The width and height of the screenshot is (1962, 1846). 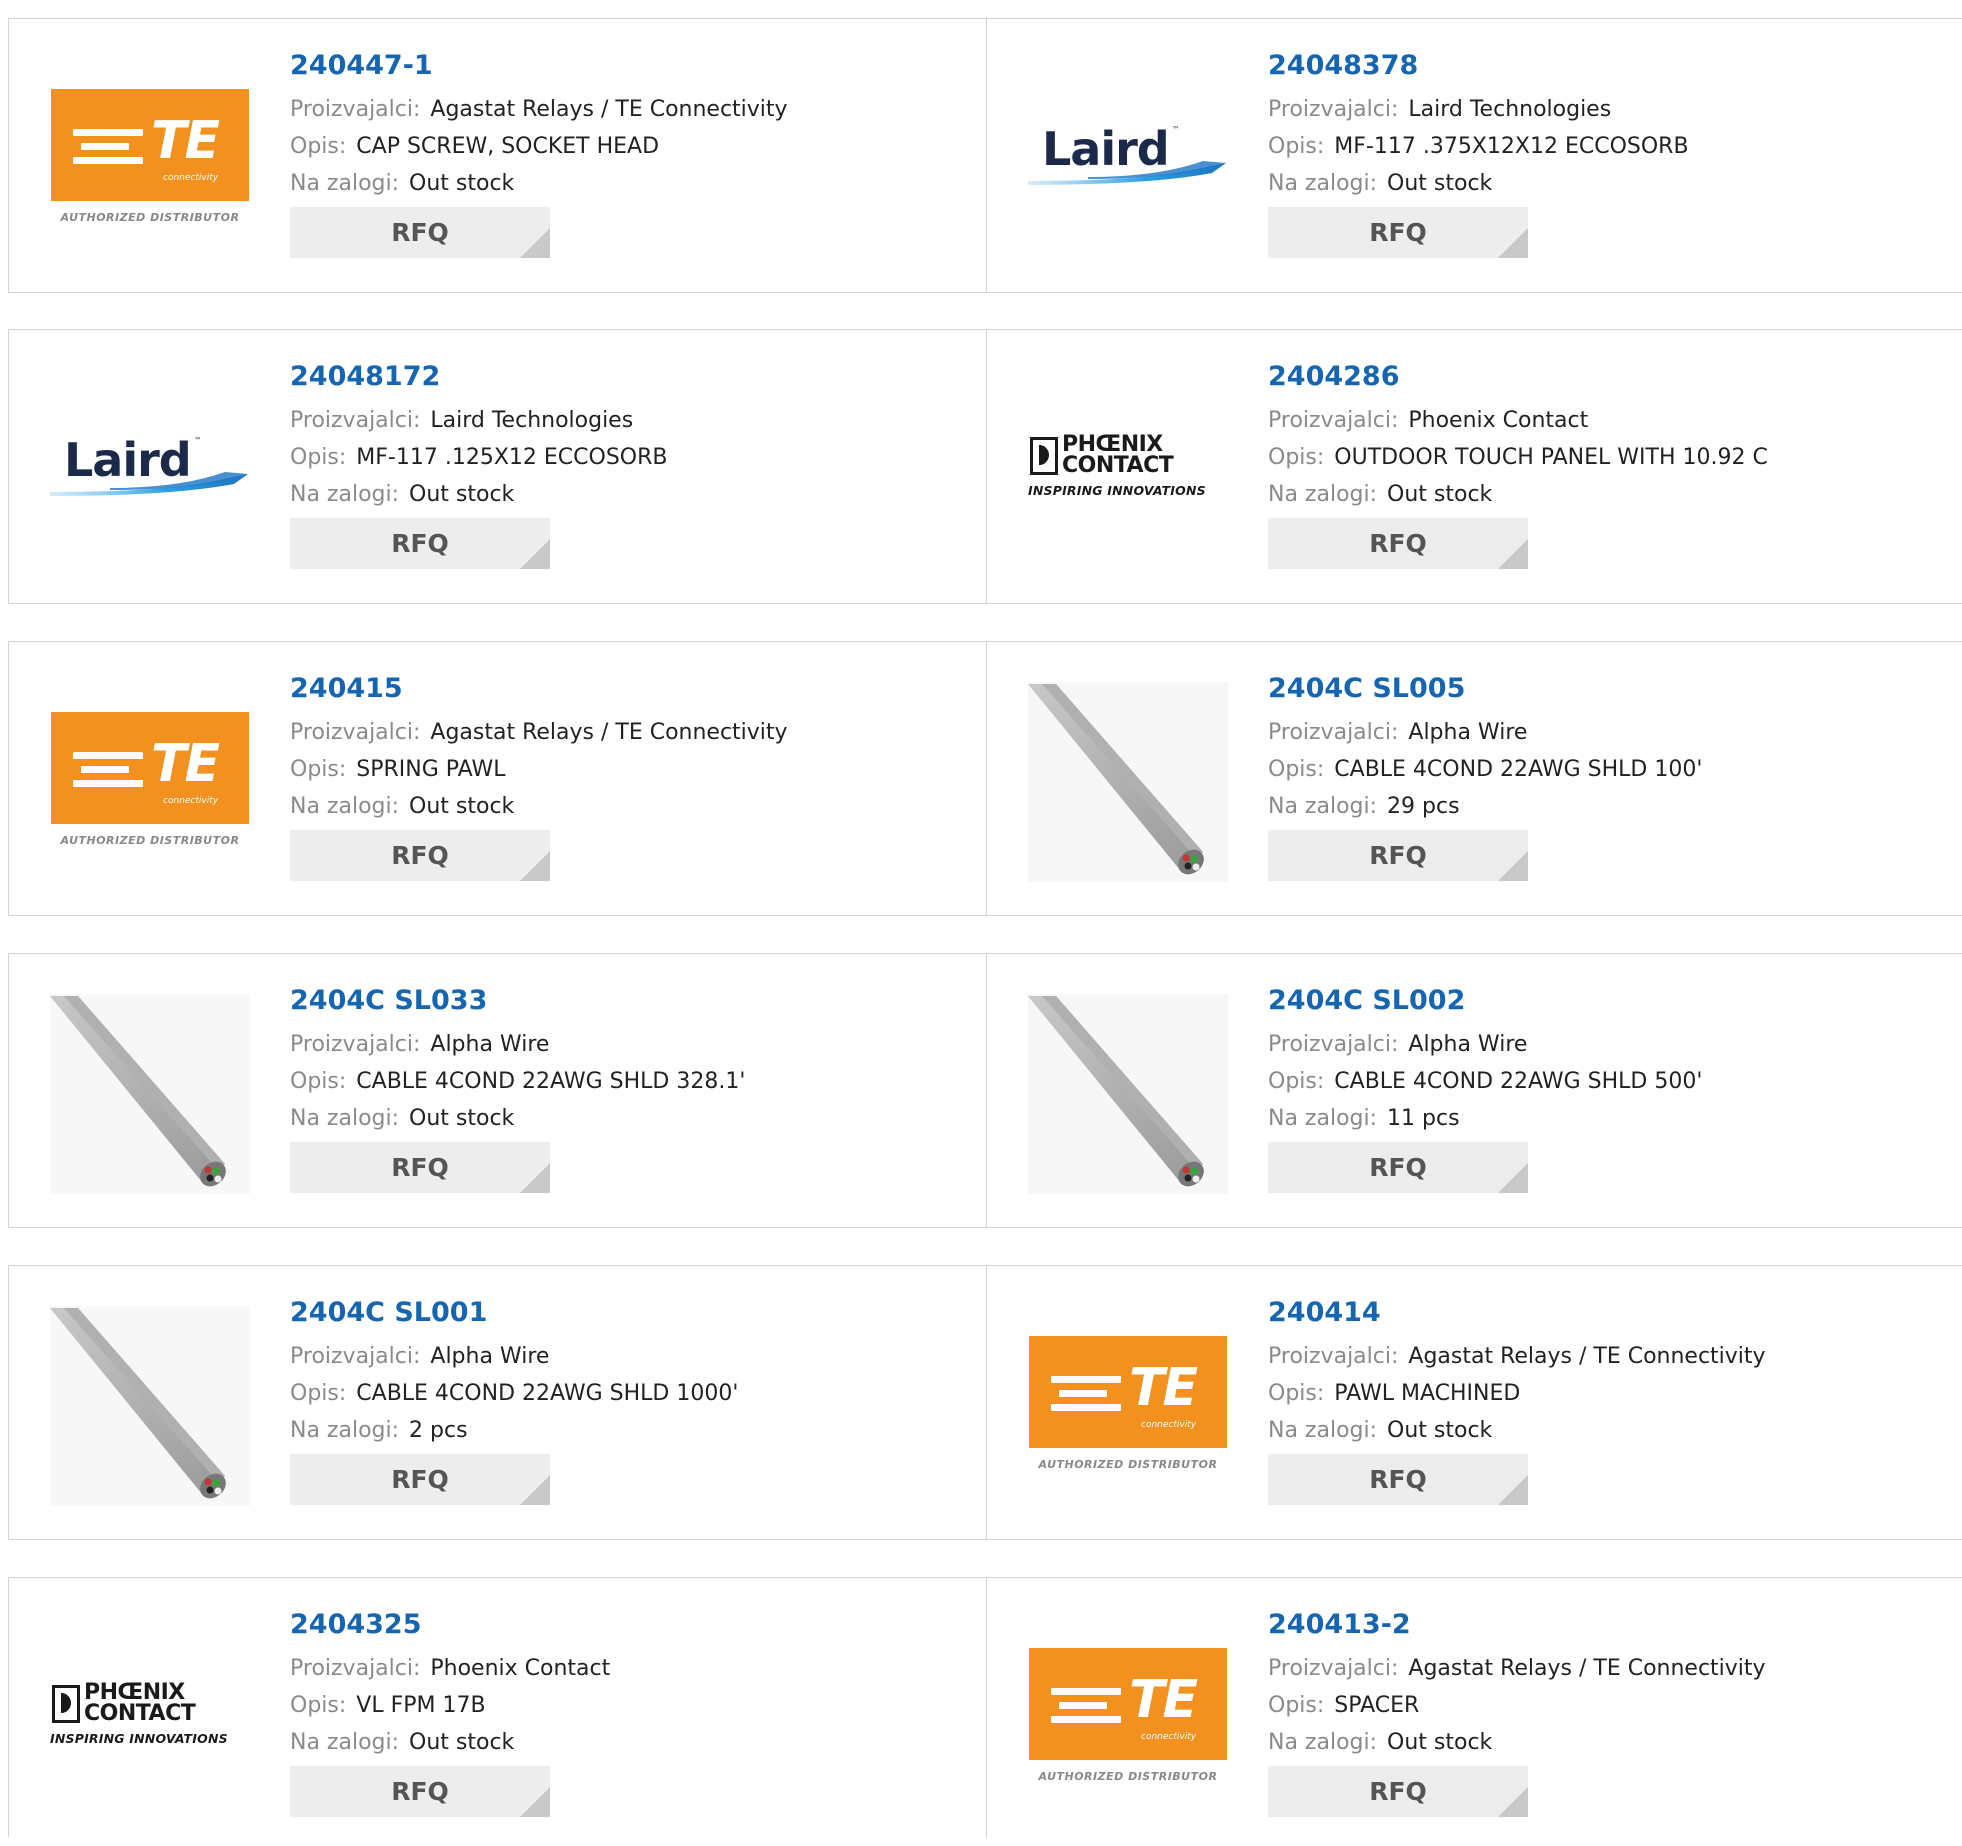 I want to click on description-line: Opis: MF-117 .375X12X12 ECCOSORB, so click(x=1478, y=146).